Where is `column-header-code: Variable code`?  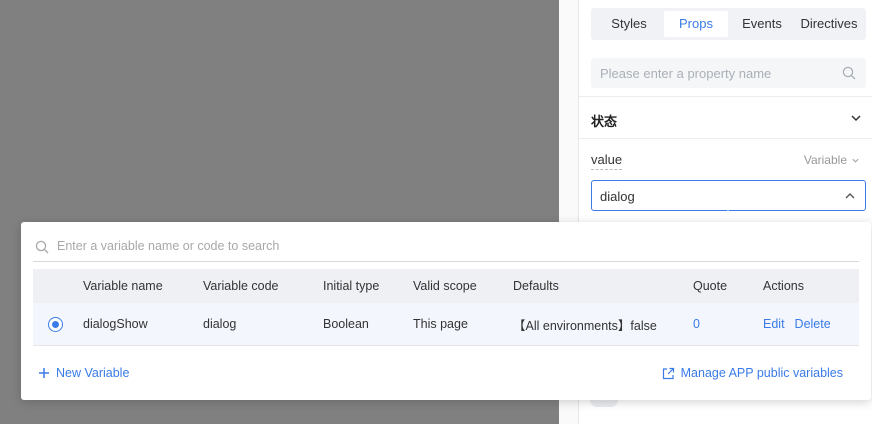 column-header-code: Variable code is located at coordinates (241, 286).